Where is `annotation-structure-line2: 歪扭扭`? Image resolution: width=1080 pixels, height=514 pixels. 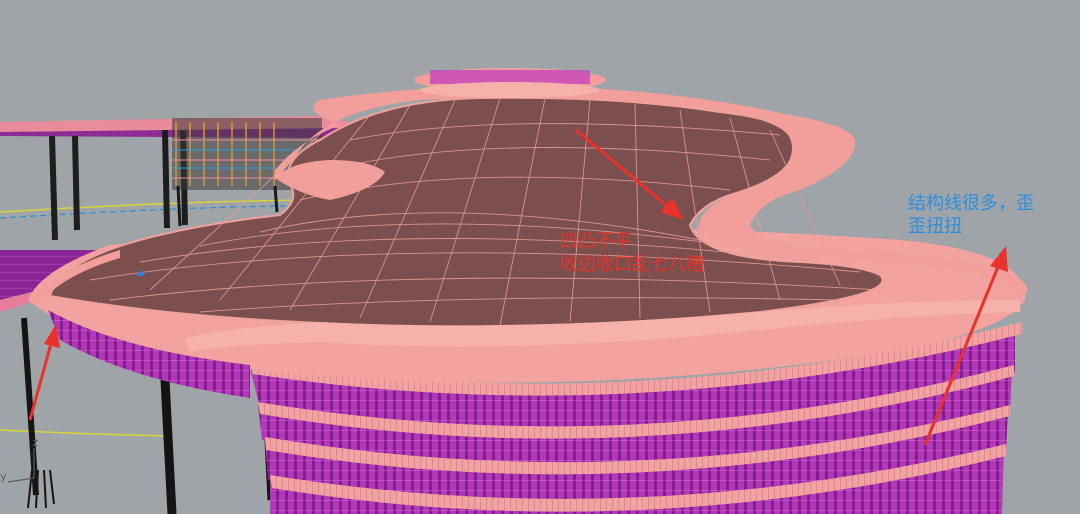 annotation-structure-line2: 歪扭扭 is located at coordinates (935, 226).